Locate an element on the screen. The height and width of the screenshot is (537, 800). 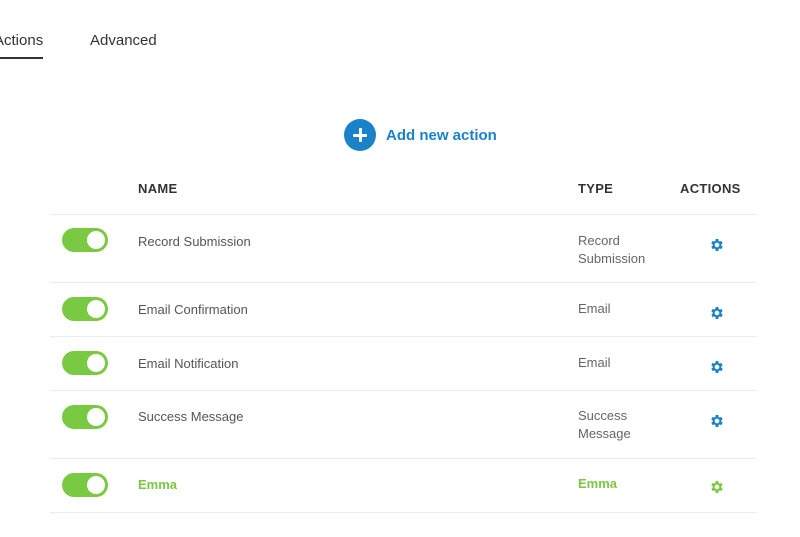
table-row: Success Message Success Message is located at coordinates (403, 425).